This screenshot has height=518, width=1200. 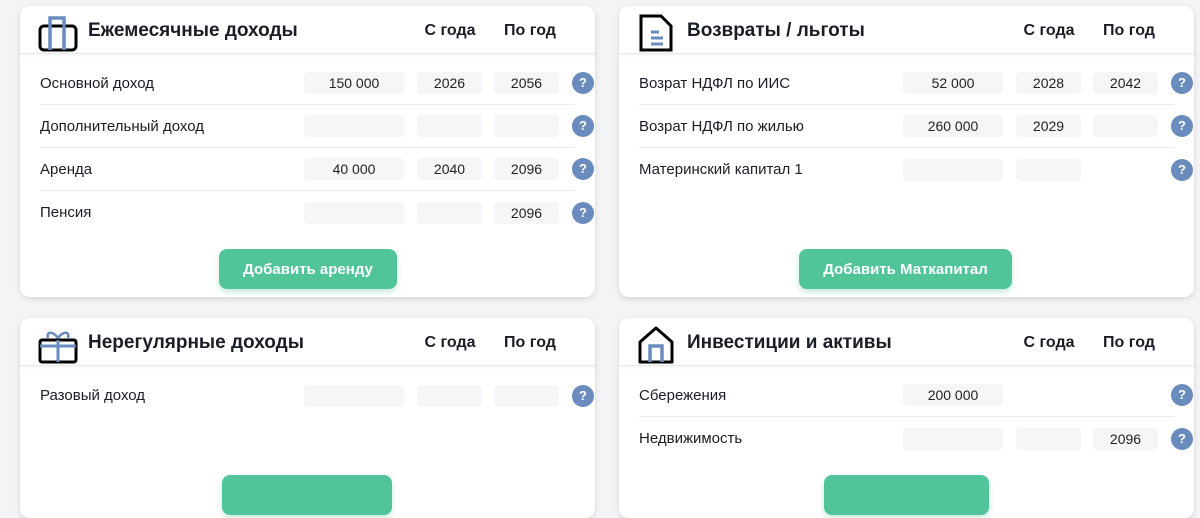 I want to click on table-row: Возрат НДФЛ по ИИС 52 000 2028 2042?, so click(x=916, y=83).